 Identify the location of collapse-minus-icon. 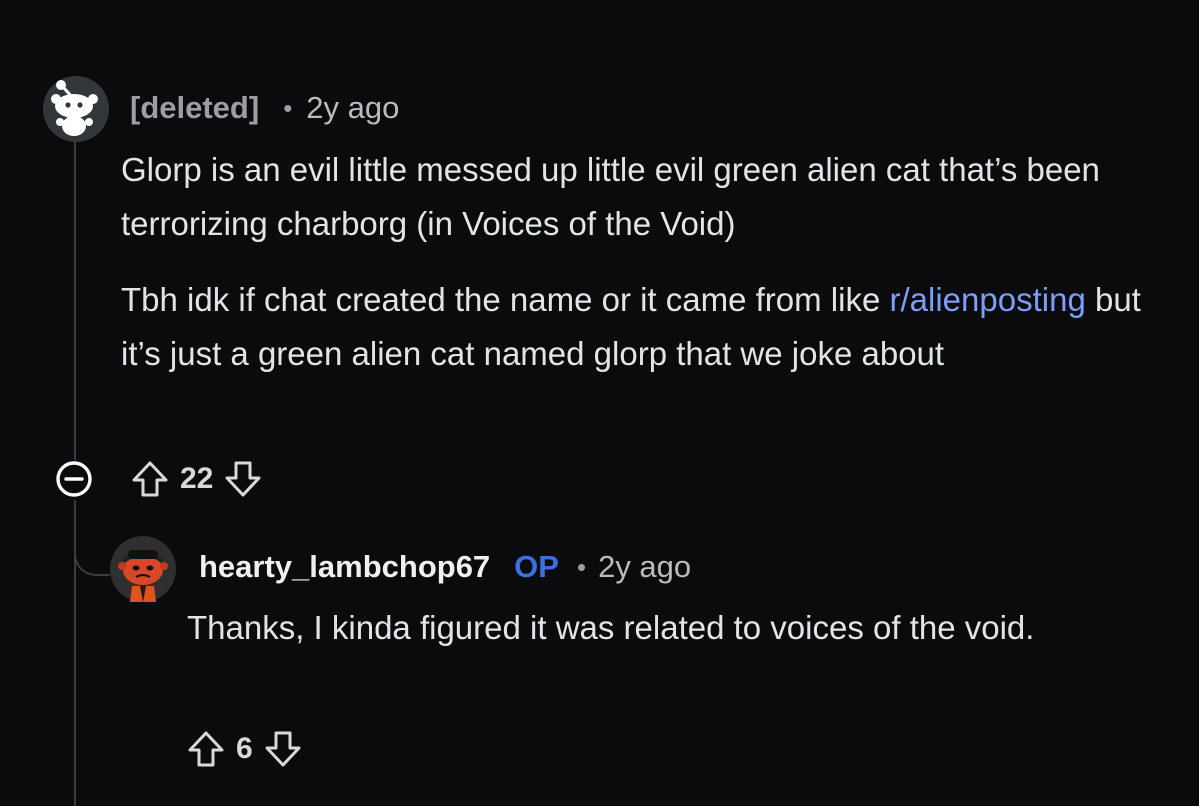
(74, 479).